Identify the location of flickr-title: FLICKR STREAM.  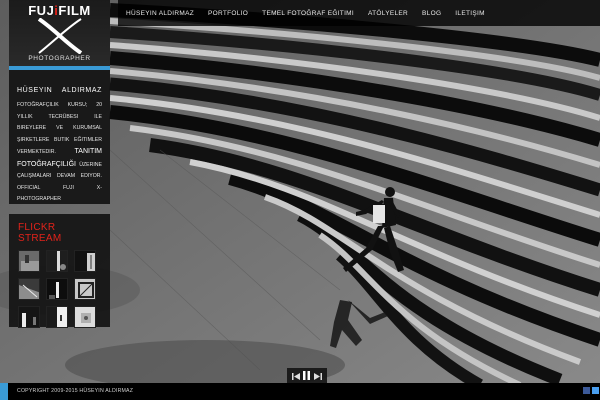
(40, 233).